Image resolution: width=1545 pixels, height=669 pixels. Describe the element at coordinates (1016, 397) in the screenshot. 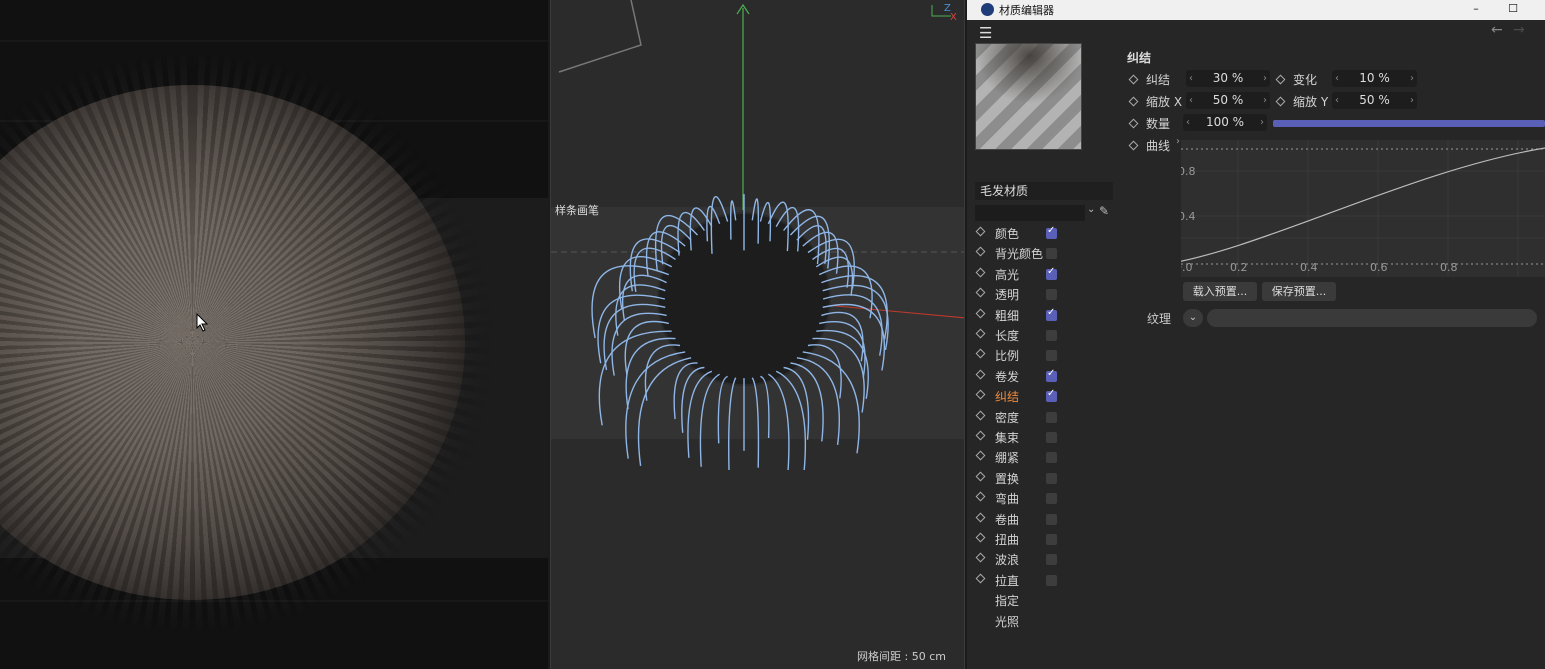

I see `channel-item: 纠结` at that location.